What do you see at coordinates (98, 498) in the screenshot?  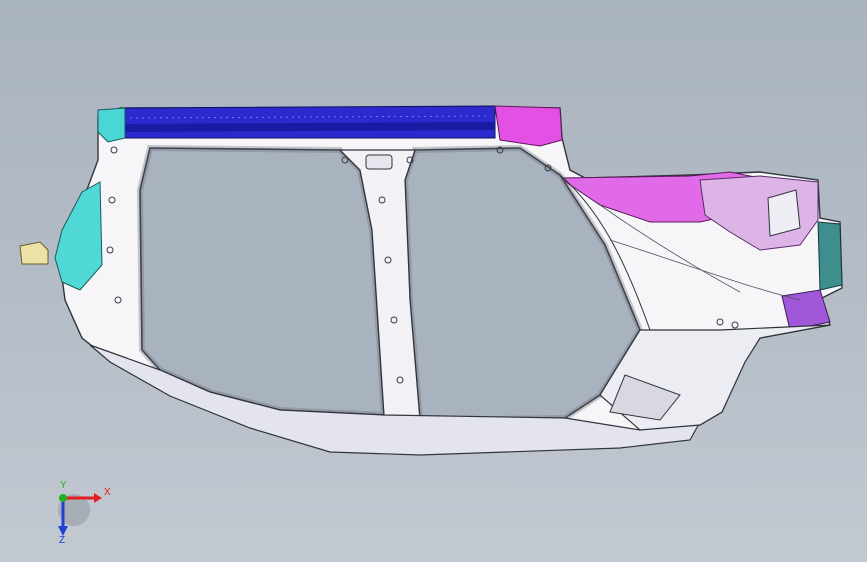 I see `x-axis-arrow-icon` at bounding box center [98, 498].